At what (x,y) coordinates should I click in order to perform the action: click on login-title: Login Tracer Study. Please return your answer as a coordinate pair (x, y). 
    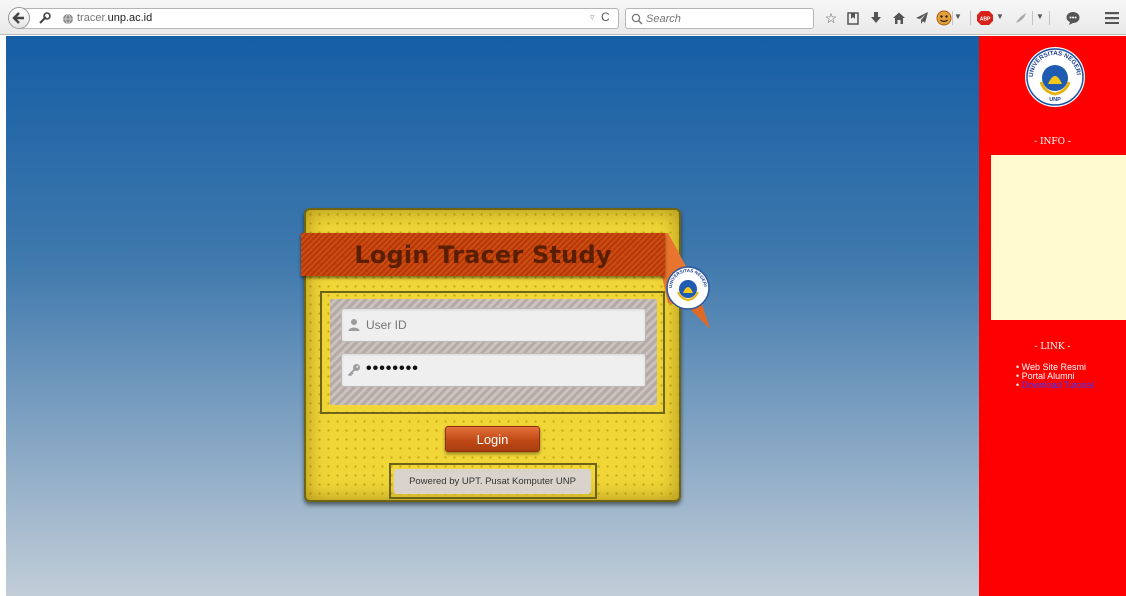
    Looking at the image, I should click on (483, 254).